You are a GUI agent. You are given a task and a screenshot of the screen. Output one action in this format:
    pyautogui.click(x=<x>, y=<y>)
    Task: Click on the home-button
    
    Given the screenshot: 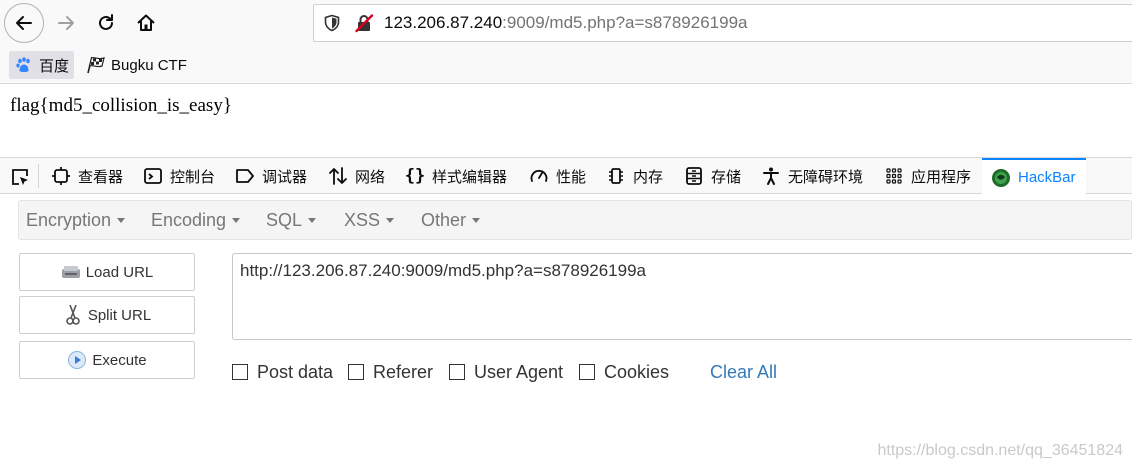 What is the action you would take?
    pyautogui.click(x=146, y=23)
    